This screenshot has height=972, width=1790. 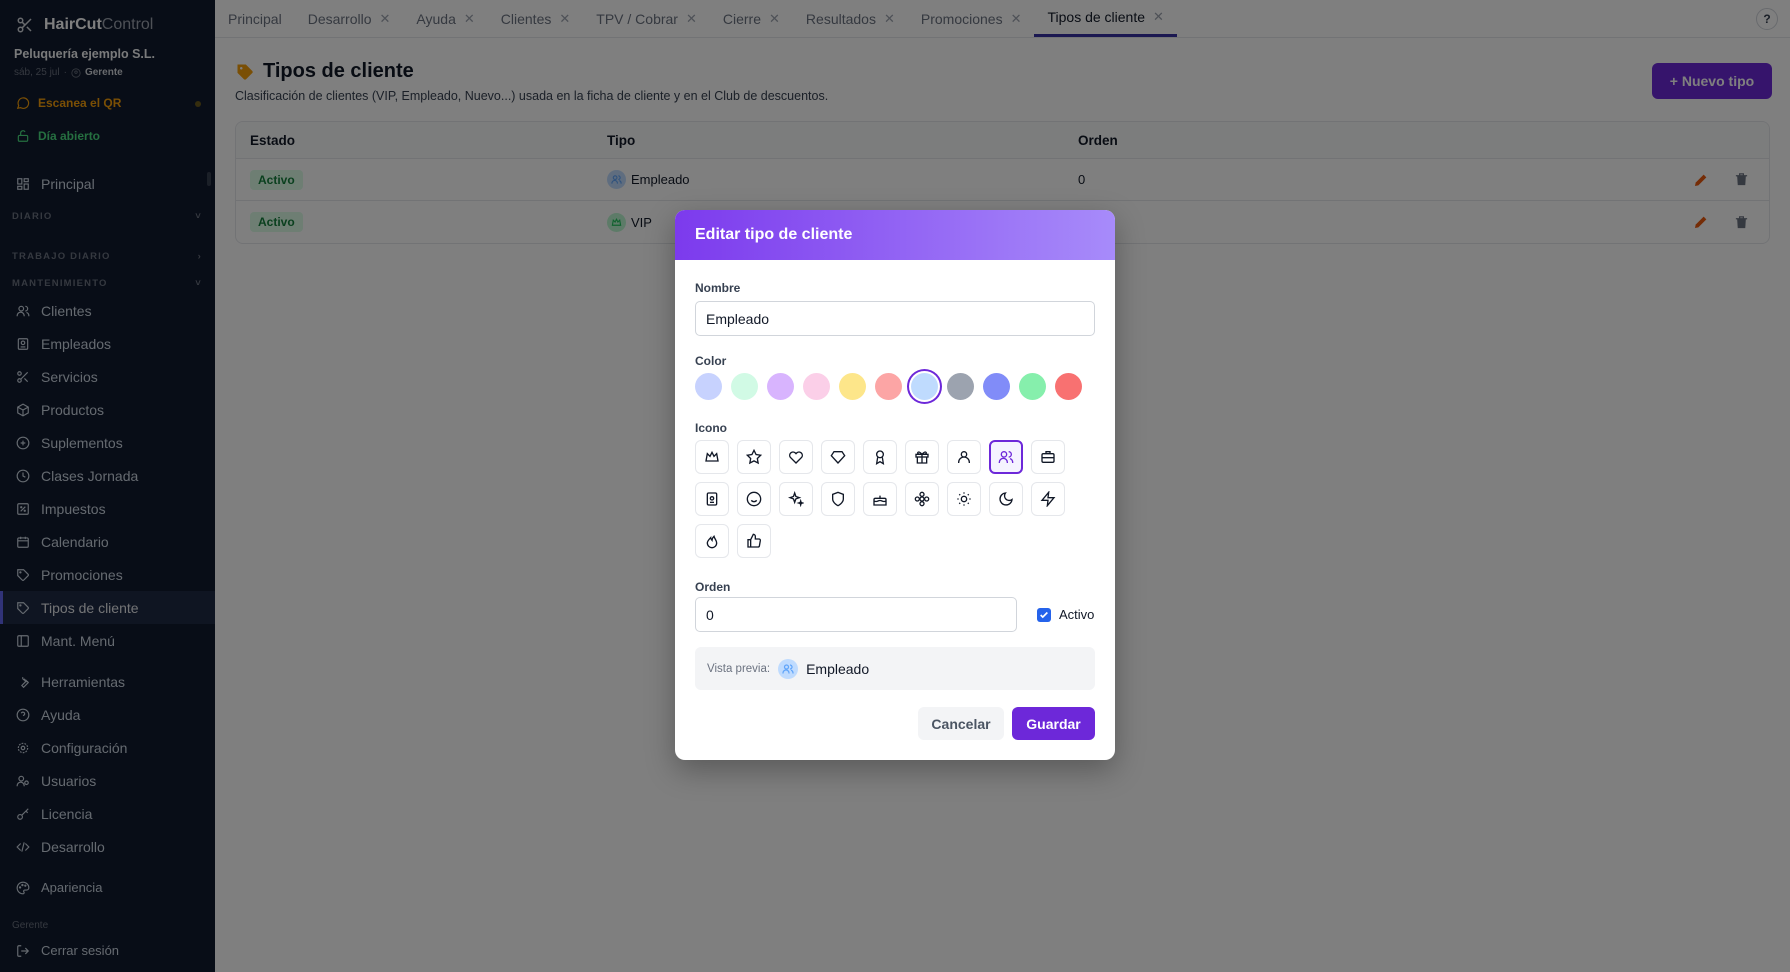 I want to click on preview-name: Empleado, so click(x=838, y=668).